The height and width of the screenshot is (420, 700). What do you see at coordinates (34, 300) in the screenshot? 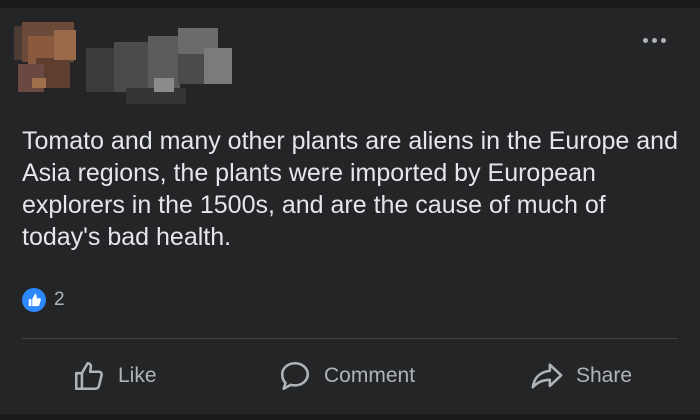
I see `like-reaction-icon` at bounding box center [34, 300].